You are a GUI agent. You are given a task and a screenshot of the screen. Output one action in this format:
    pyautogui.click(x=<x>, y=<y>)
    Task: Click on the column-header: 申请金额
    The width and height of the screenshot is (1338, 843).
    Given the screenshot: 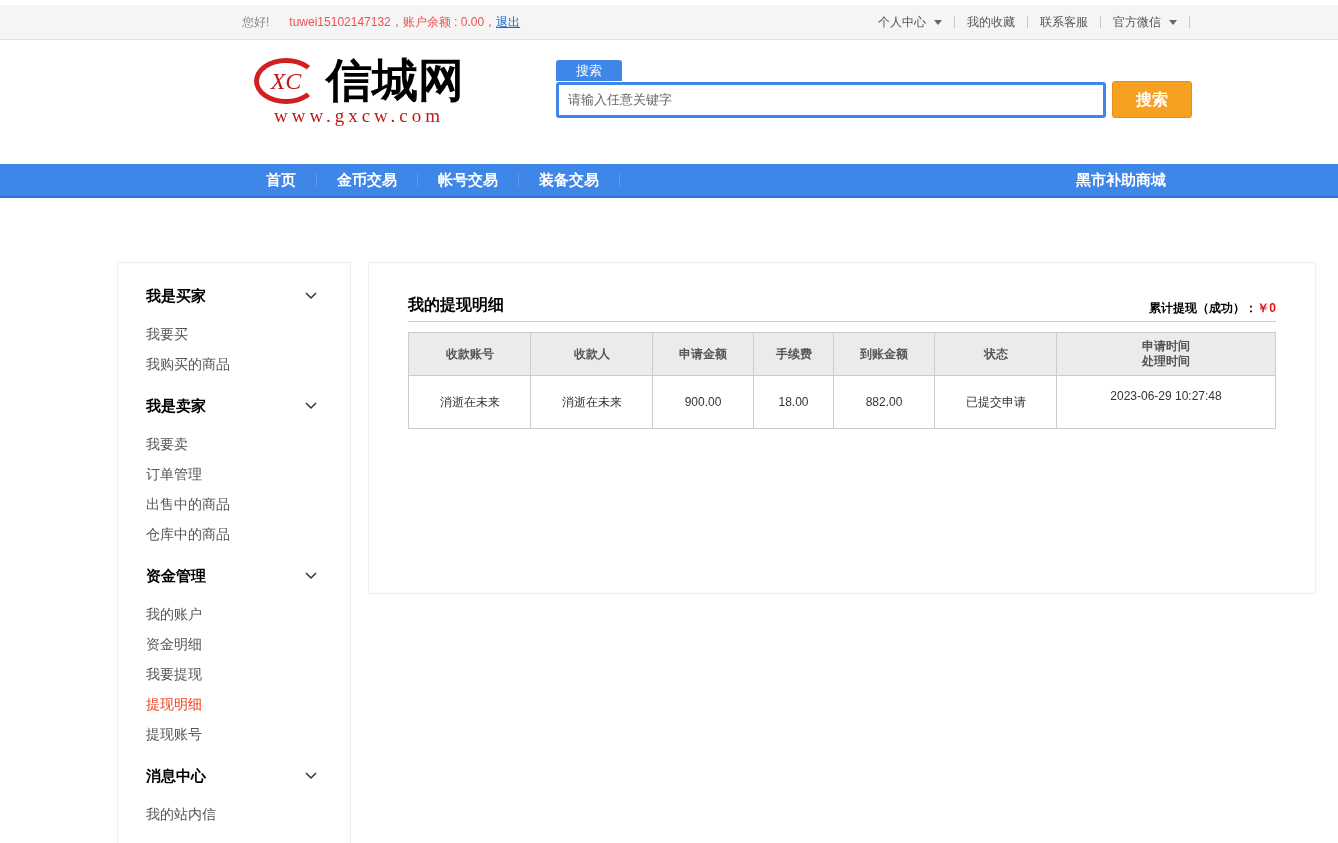 What is the action you would take?
    pyautogui.click(x=703, y=354)
    